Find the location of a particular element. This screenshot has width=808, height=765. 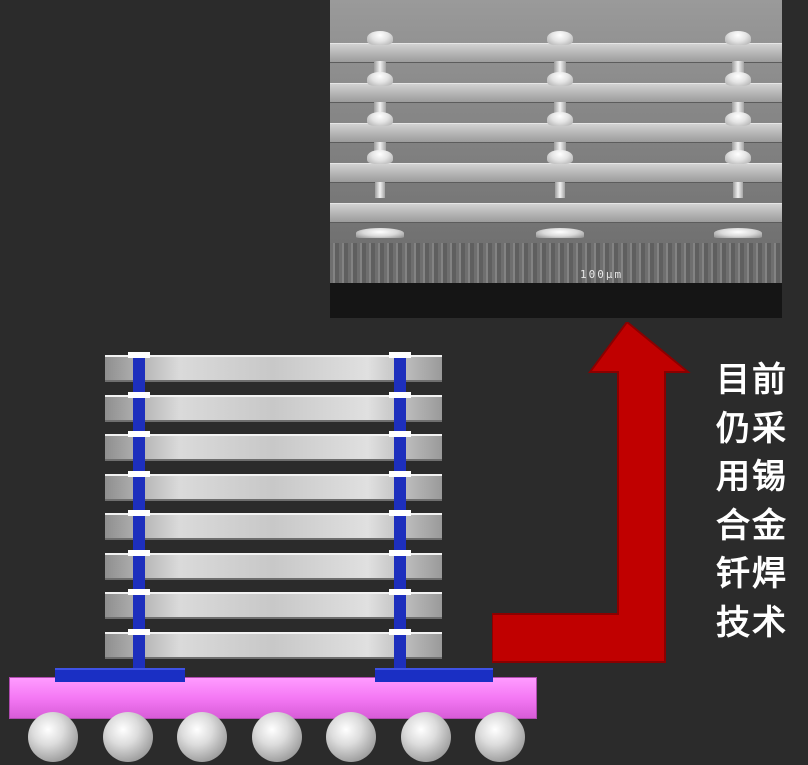

caption-text: 目前 仍采 用锡 合金 钎焊 技术 is located at coordinates (760, 501).